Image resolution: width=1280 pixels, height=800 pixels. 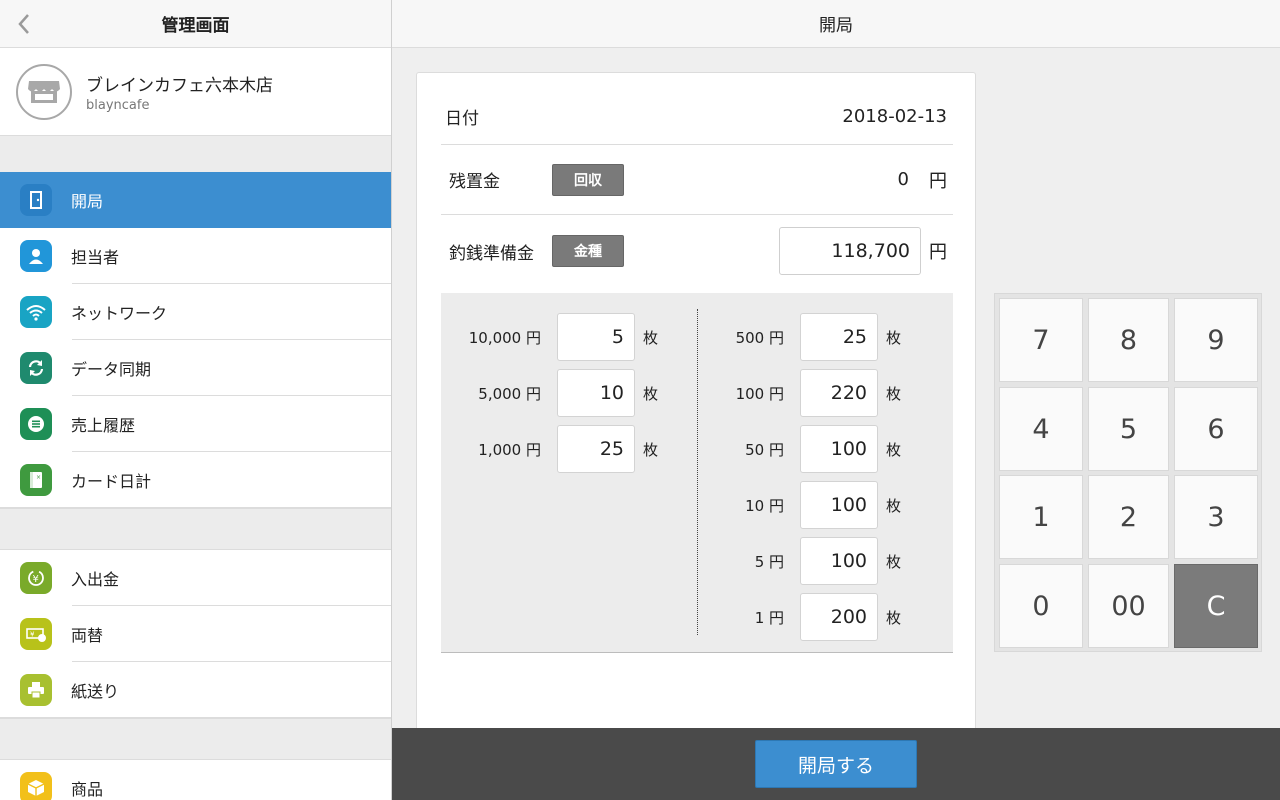 What do you see at coordinates (118, 105) in the screenshot?
I see `store-id: blayncafe` at bounding box center [118, 105].